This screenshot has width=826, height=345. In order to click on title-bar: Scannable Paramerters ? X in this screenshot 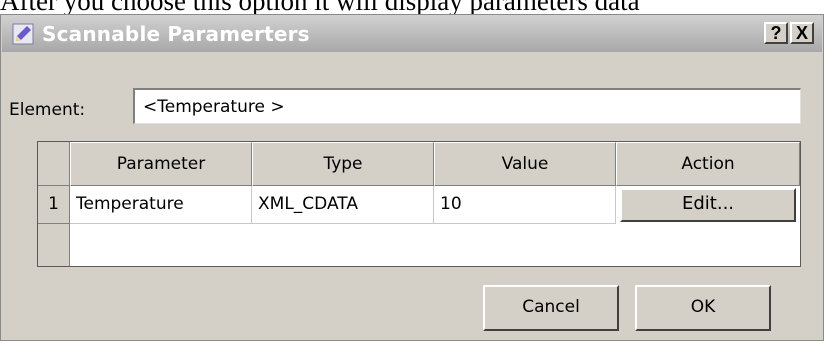, I will do `click(412, 34)`.